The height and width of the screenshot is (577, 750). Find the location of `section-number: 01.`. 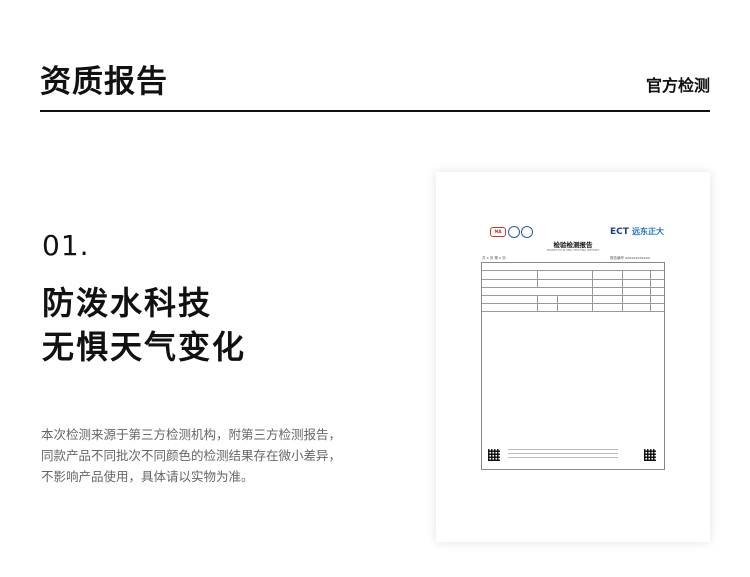

section-number: 01. is located at coordinates (66, 245).